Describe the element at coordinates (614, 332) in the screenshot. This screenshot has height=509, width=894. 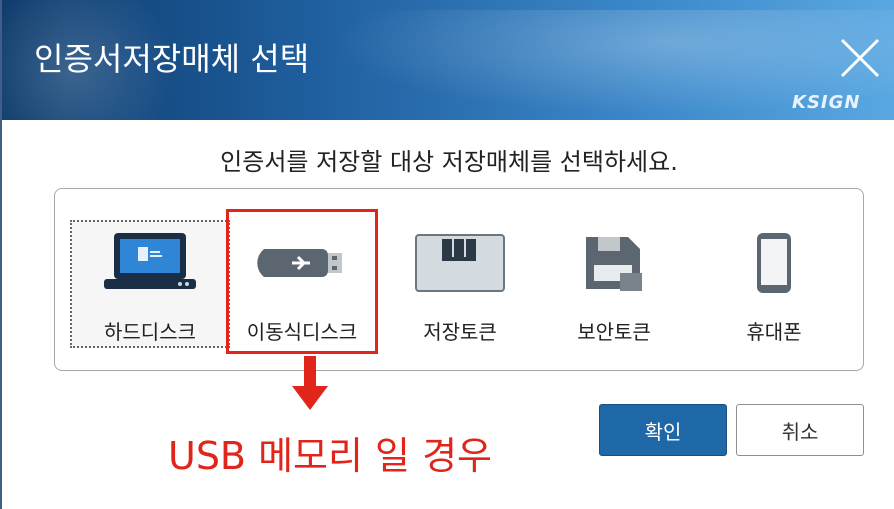
I see `media-label: 보안토큰` at that location.